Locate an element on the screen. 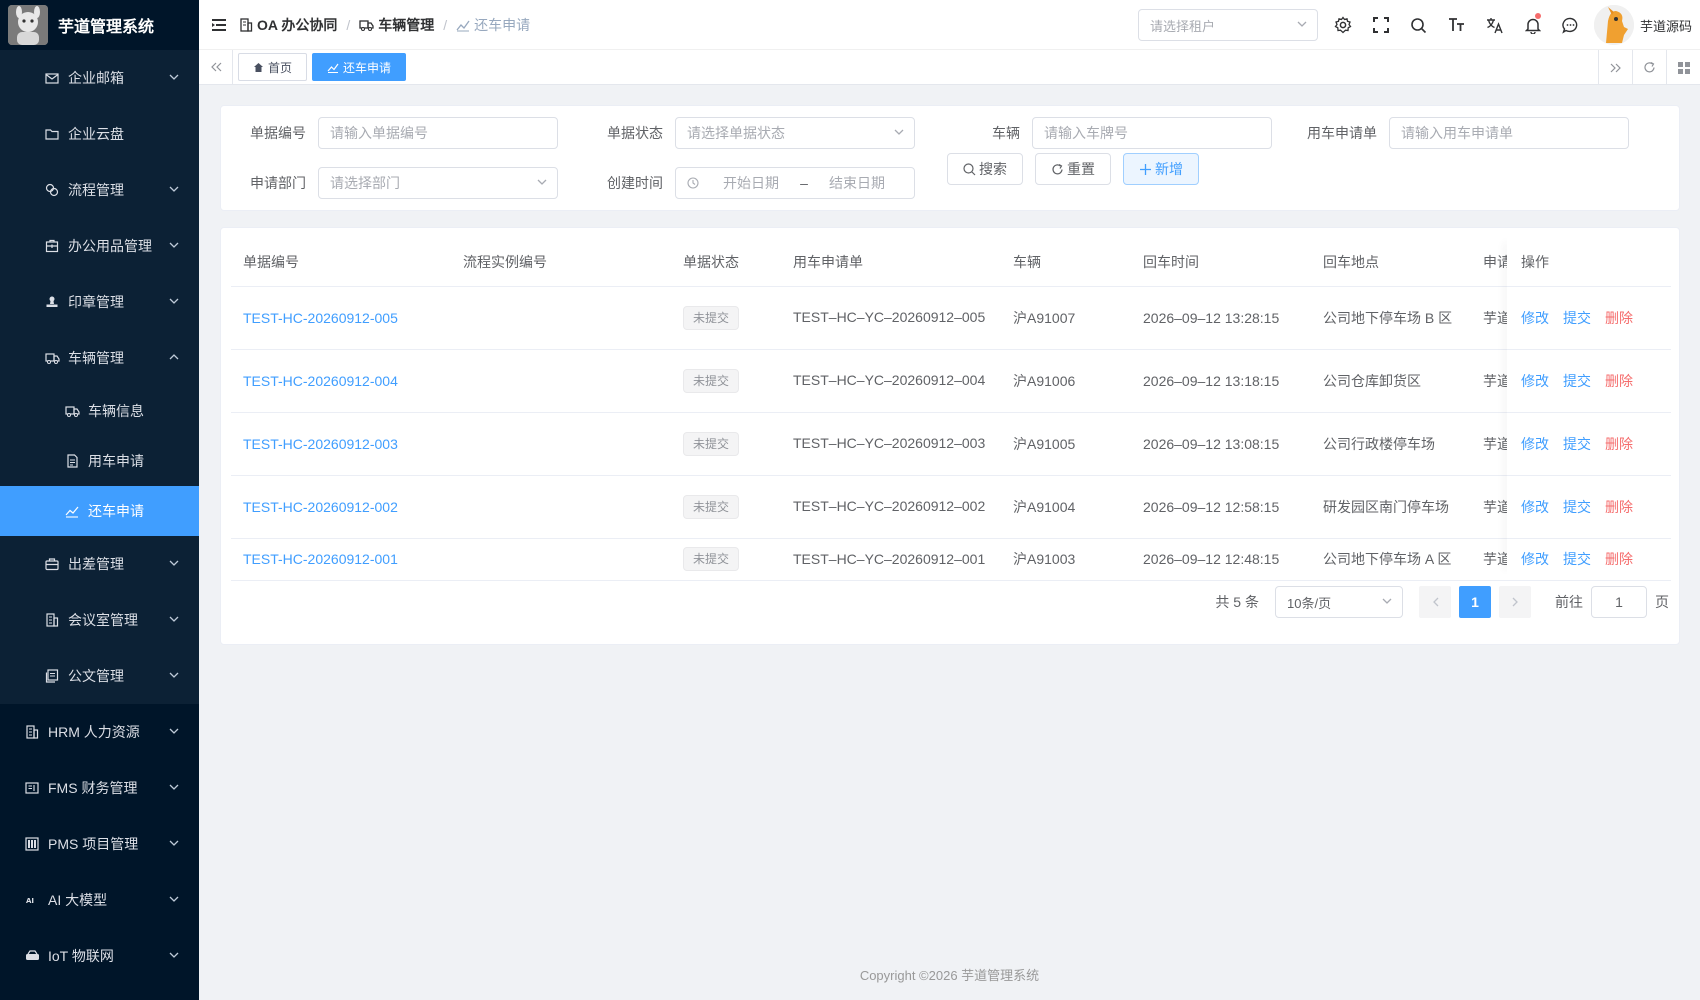  cell-return-time: 2026–09–12 13:08:15 is located at coordinates (1221, 444).